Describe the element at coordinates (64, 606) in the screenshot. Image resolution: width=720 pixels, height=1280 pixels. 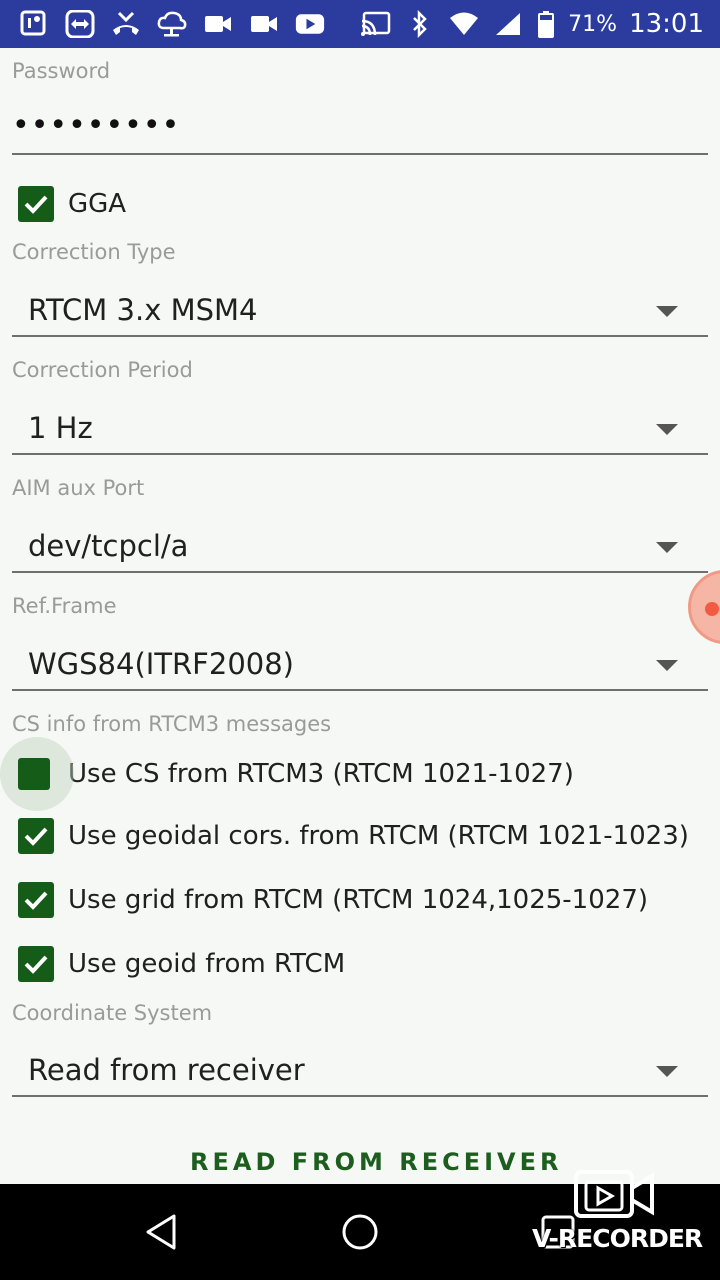
I see `ref-frame-label: Ref.Frame` at that location.